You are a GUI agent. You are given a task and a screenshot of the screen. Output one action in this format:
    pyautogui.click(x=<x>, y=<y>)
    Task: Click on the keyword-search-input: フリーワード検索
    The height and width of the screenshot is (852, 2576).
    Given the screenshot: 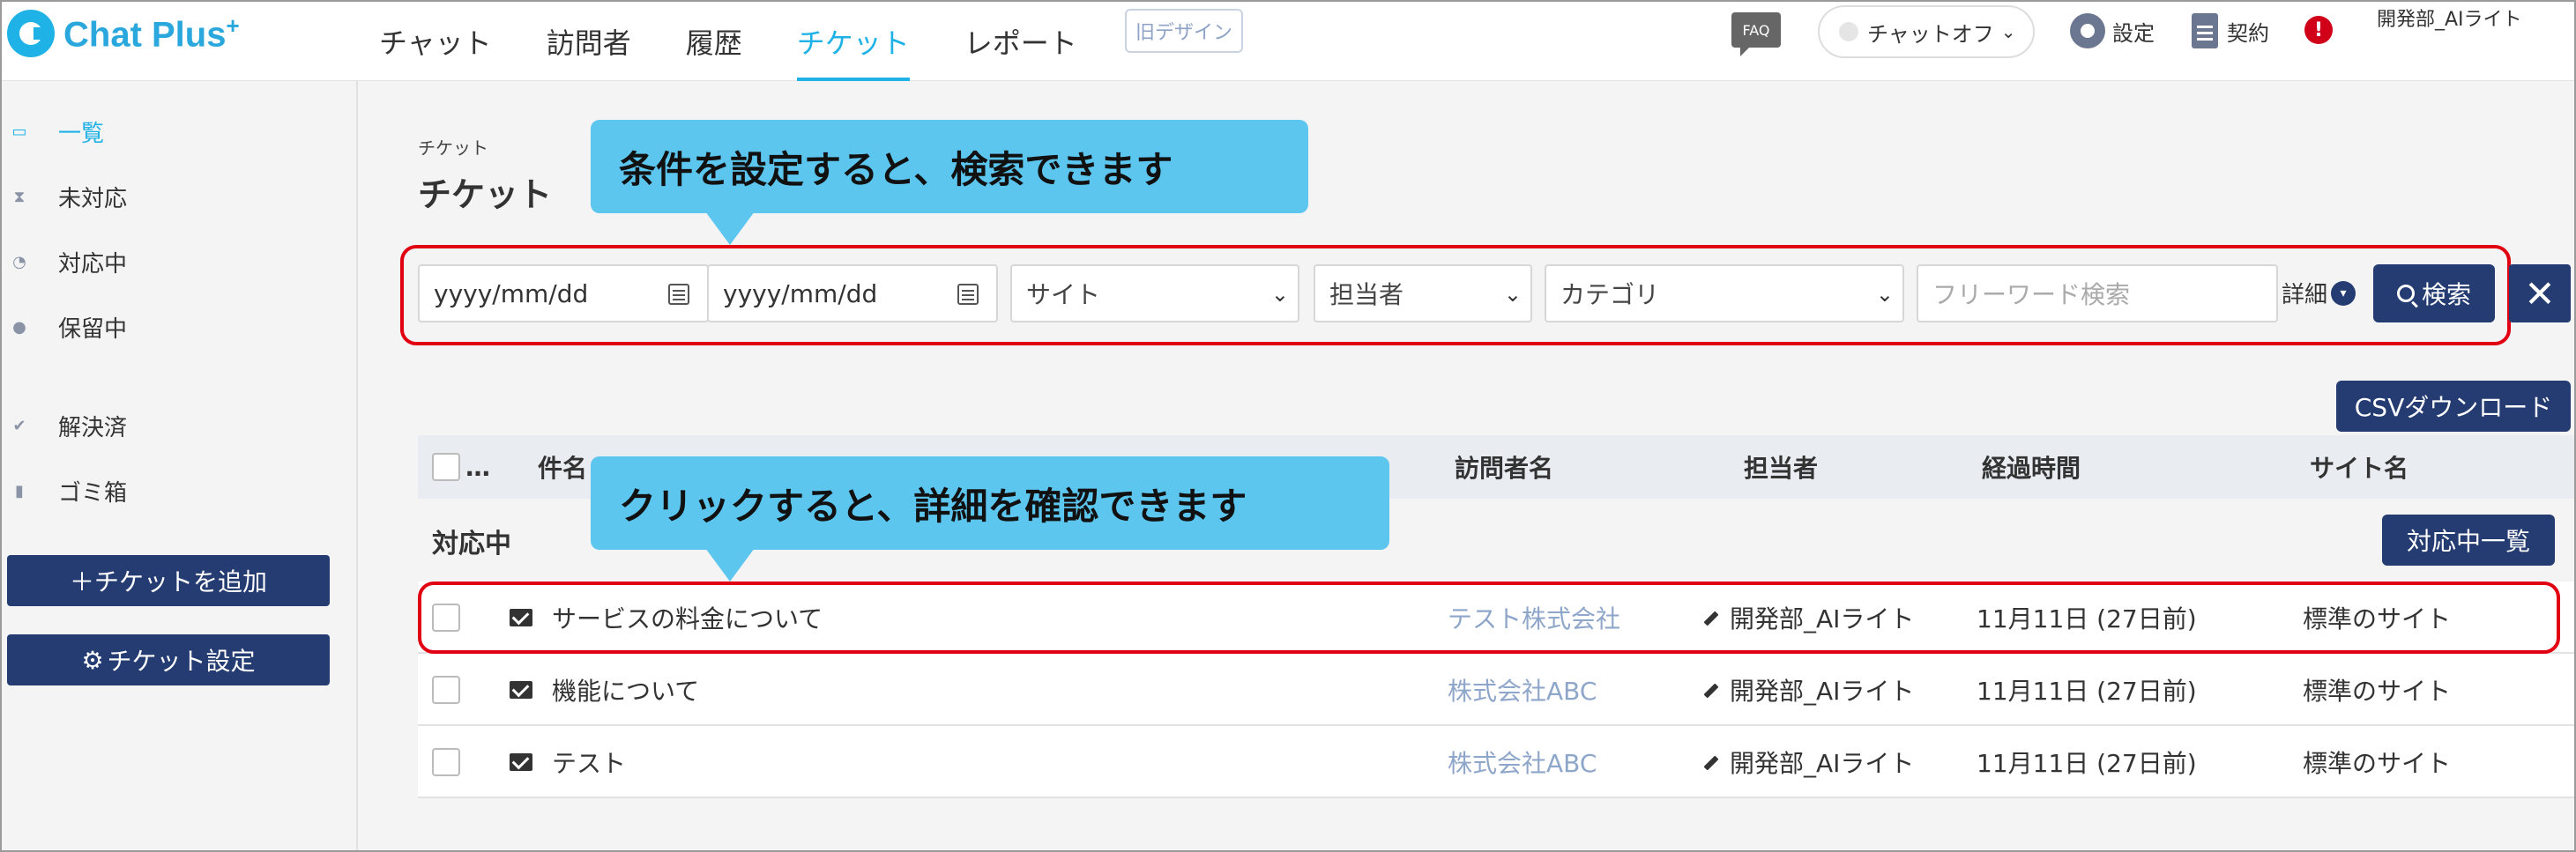 What is the action you would take?
    pyautogui.click(x=2097, y=293)
    